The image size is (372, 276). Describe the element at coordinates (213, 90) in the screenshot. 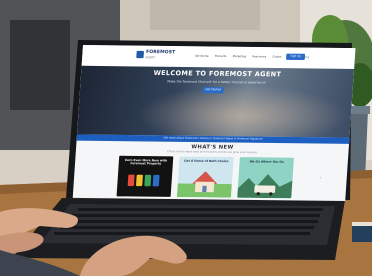

I see `hero-cta-button: Get Started` at that location.